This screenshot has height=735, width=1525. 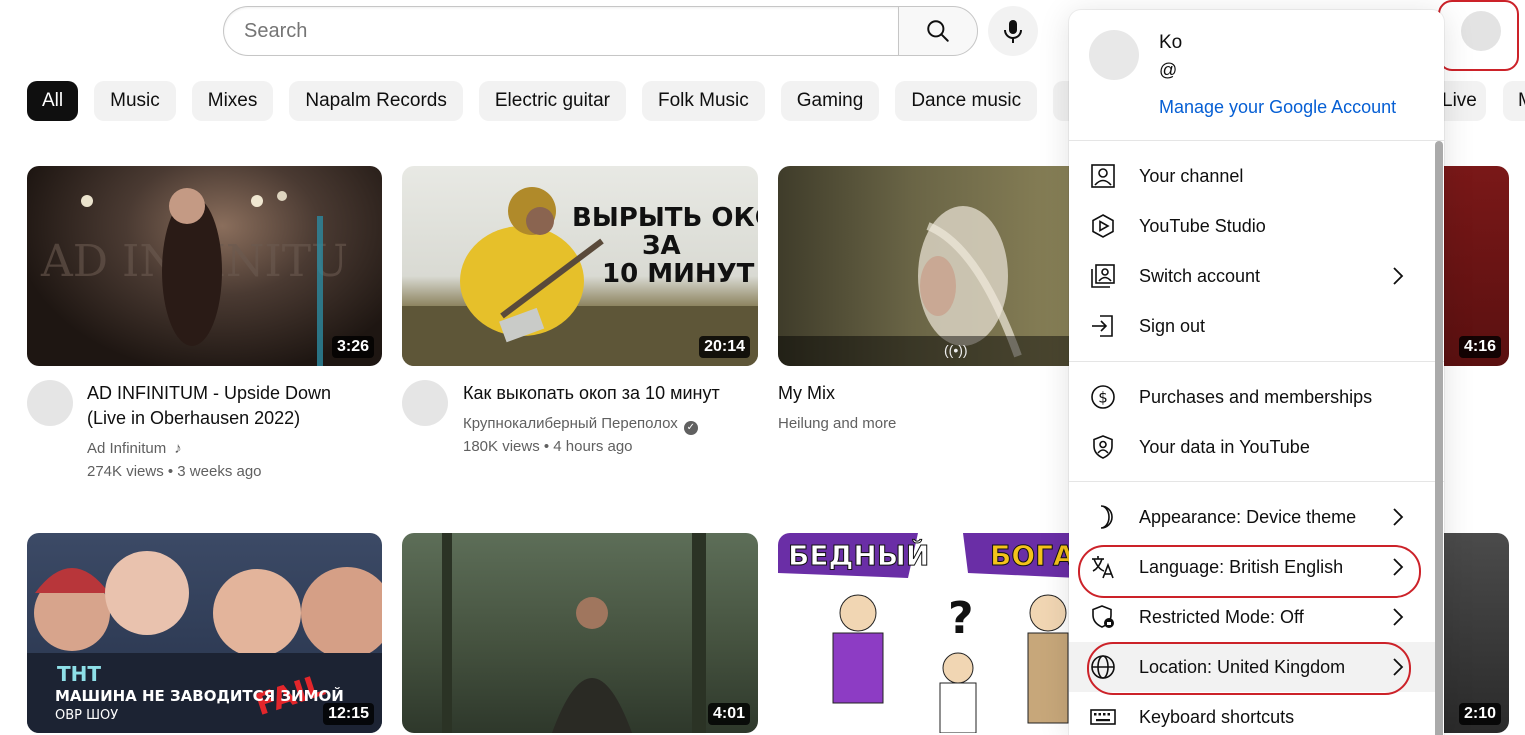 I want to click on manage-google-account-link: Manage your Google Account, so click(x=1277, y=107).